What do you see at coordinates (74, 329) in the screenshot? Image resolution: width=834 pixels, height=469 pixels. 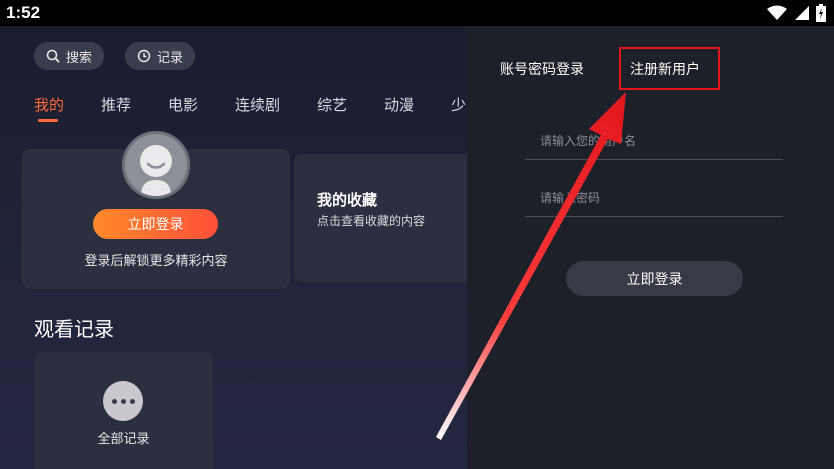 I see `watch-history-title: 观看记录` at bounding box center [74, 329].